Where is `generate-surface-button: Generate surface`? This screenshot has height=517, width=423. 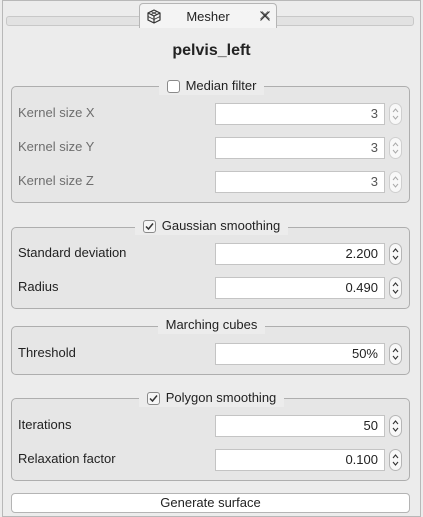
generate-surface-button: Generate surface is located at coordinates (210, 503).